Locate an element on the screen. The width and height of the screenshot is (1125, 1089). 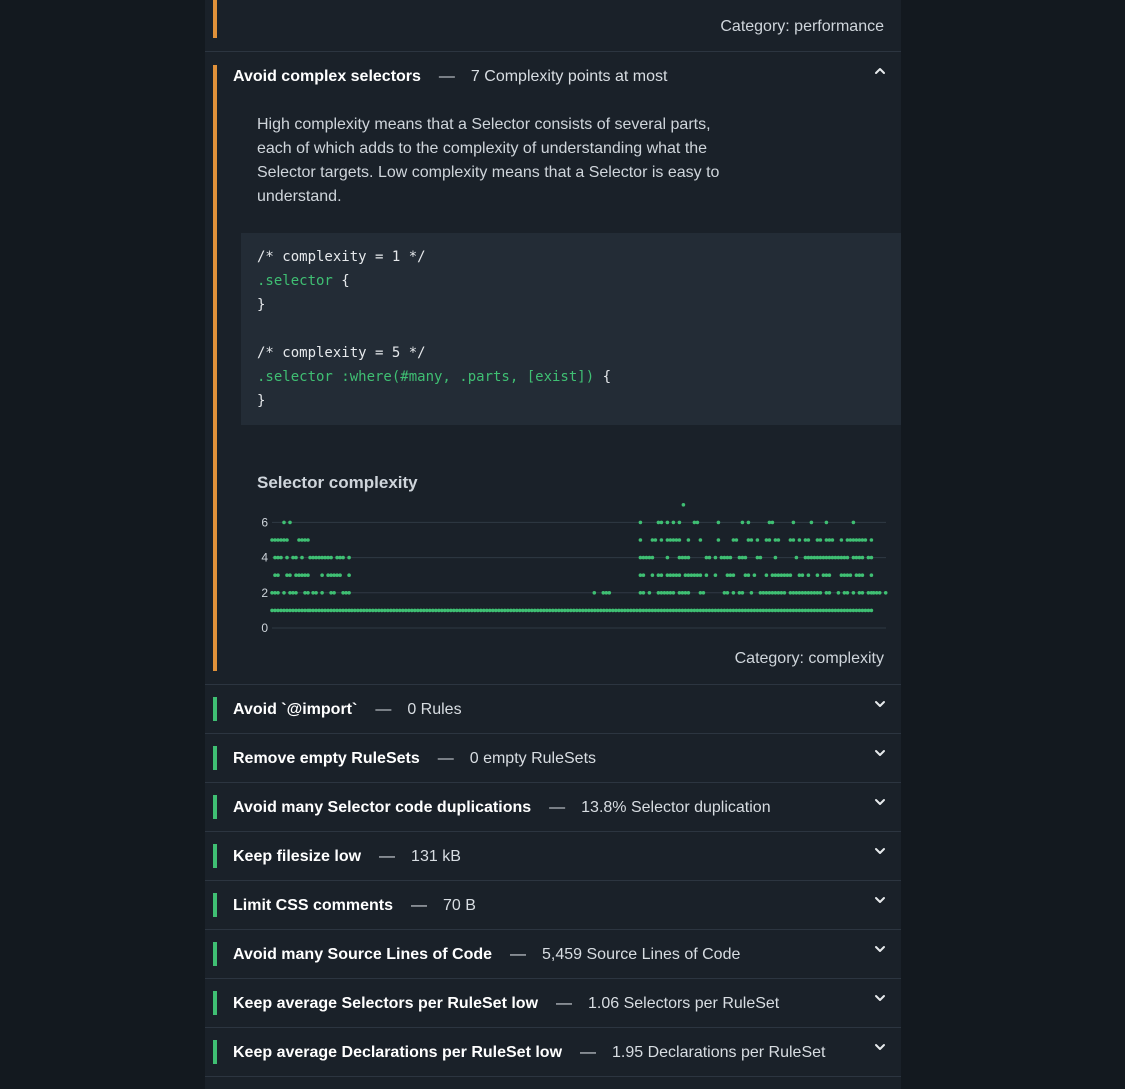
y-tick-label: 4 is located at coordinates (264, 558).